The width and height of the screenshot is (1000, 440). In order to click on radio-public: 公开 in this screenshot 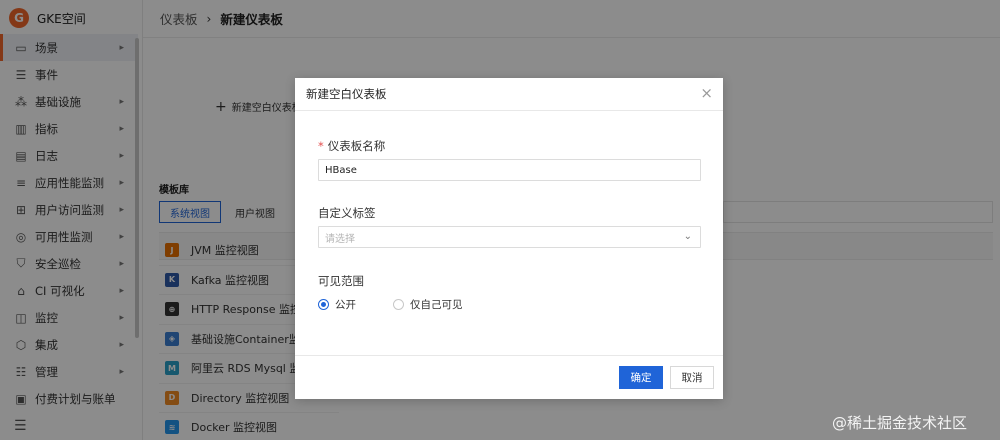, I will do `click(337, 304)`.